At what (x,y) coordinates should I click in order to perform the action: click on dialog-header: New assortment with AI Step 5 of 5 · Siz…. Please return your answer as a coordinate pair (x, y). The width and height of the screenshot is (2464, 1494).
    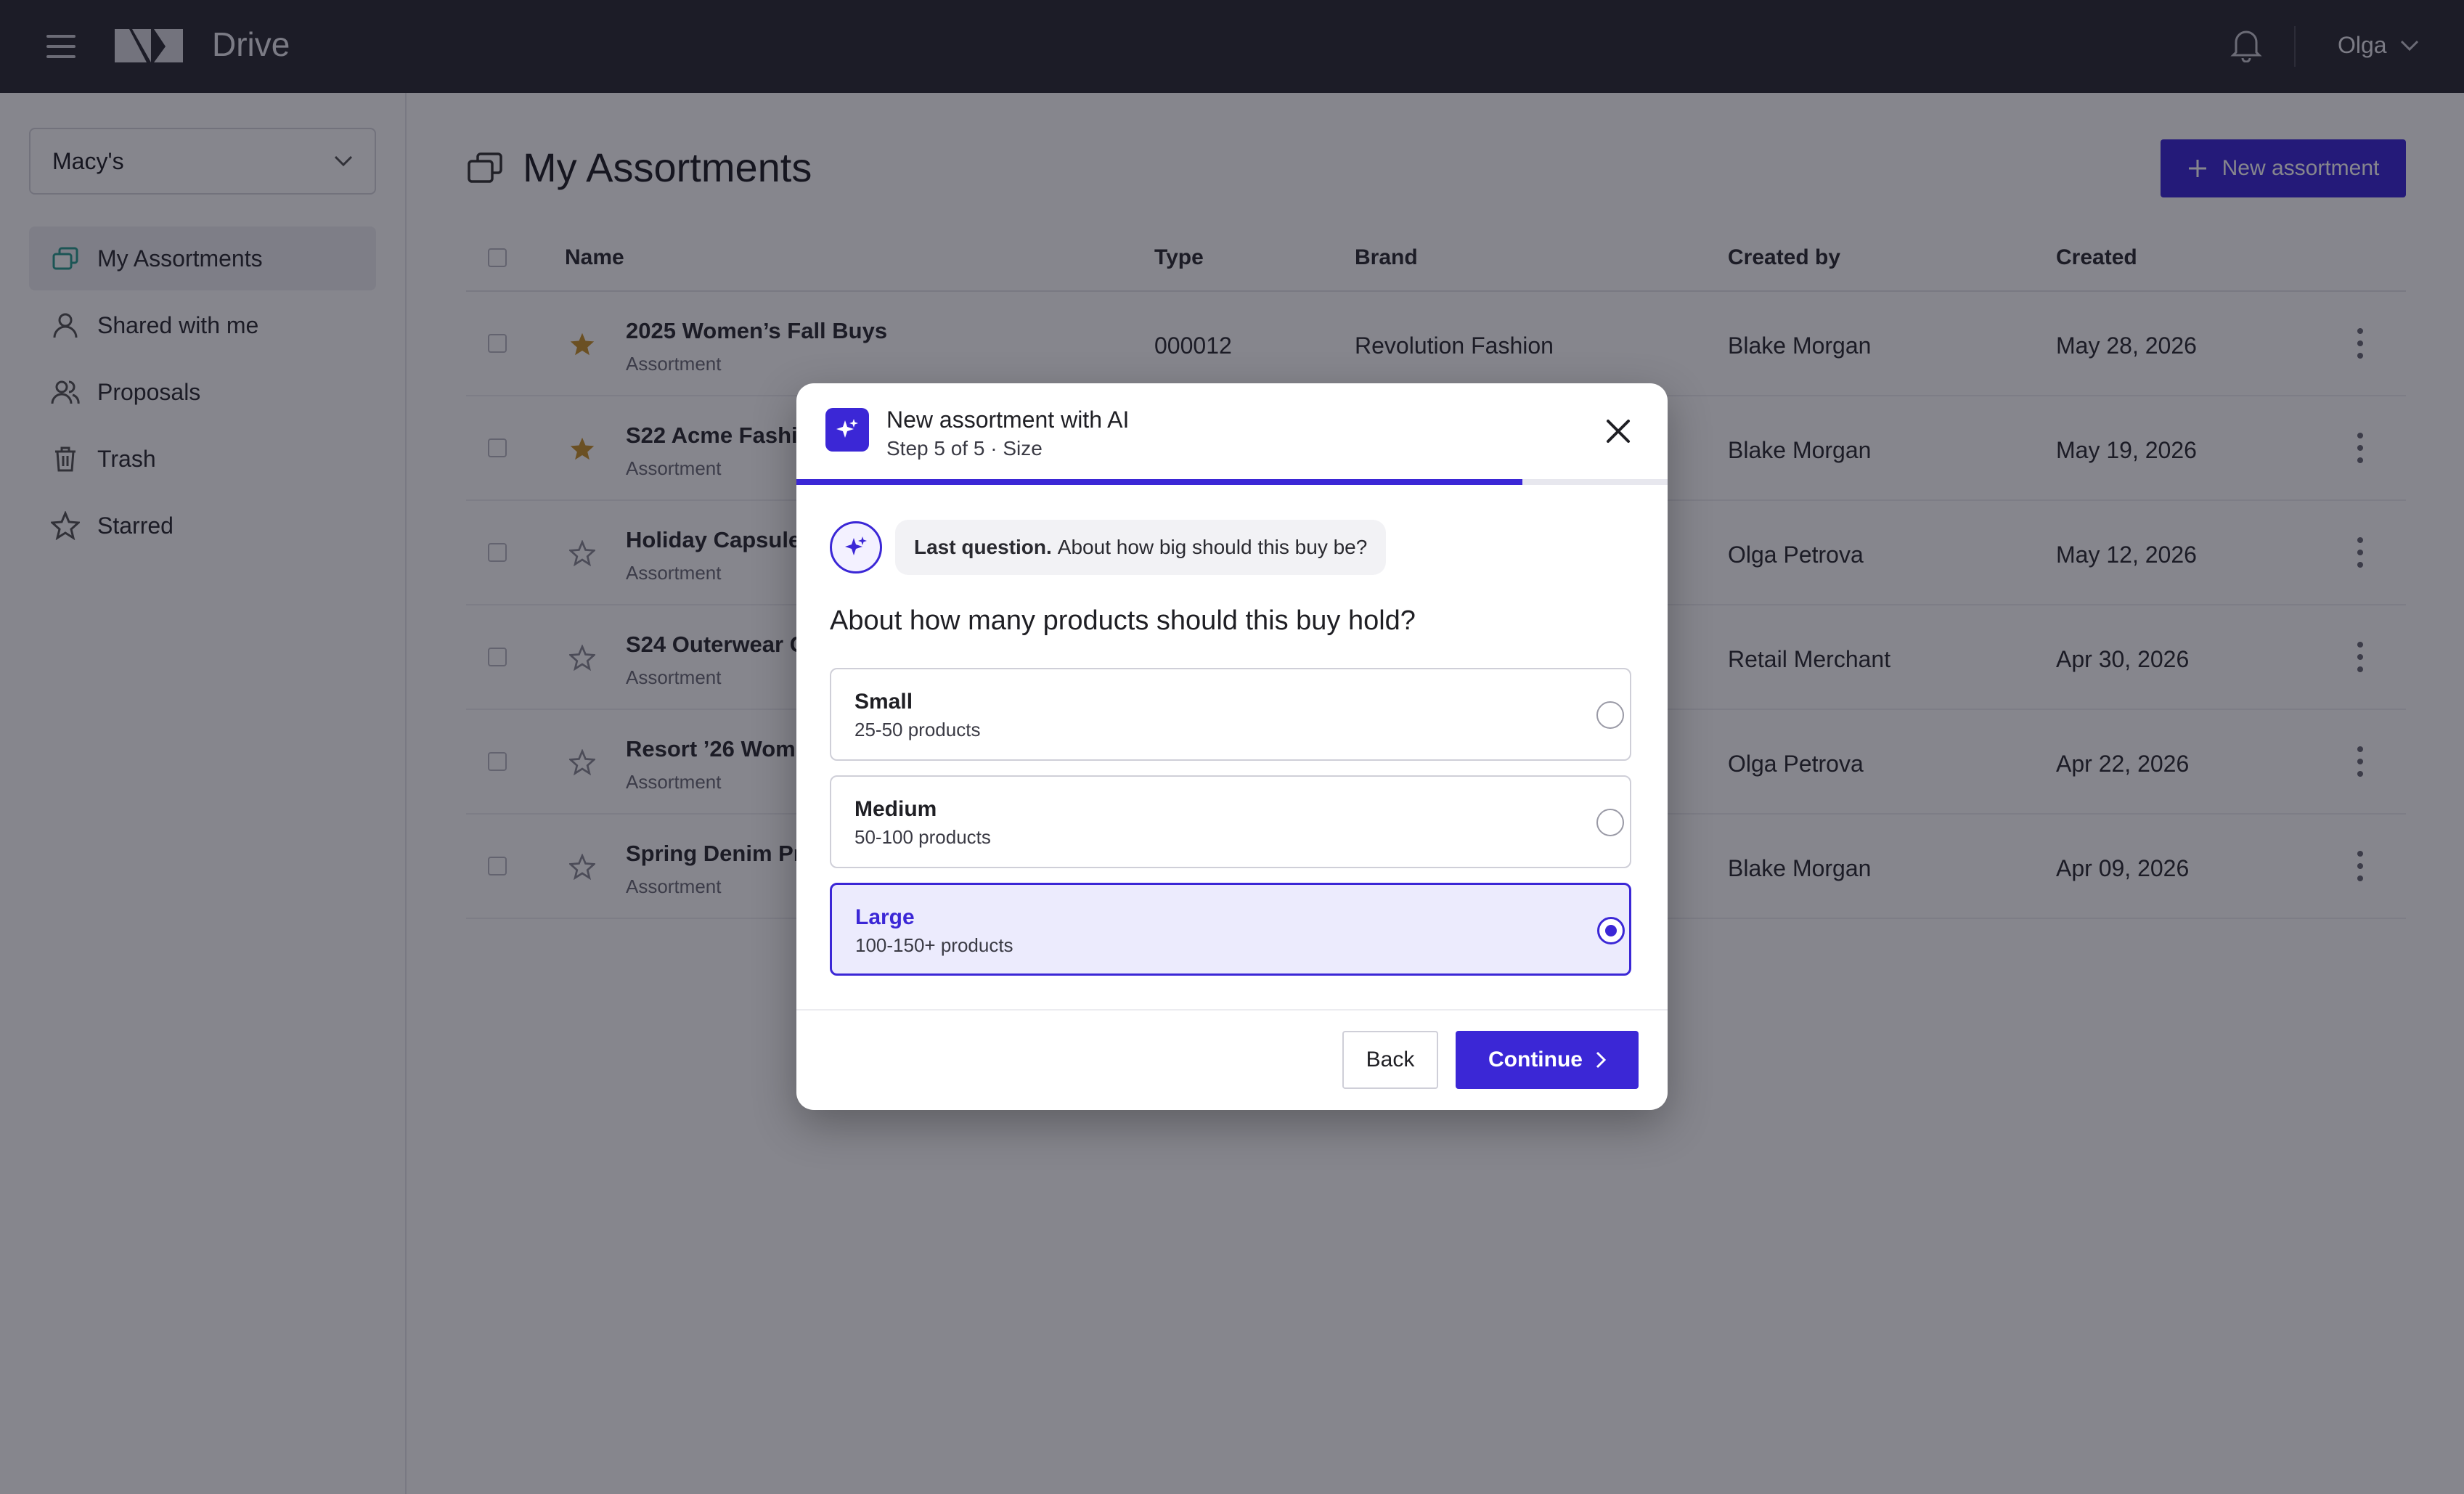
    Looking at the image, I should click on (1232, 432).